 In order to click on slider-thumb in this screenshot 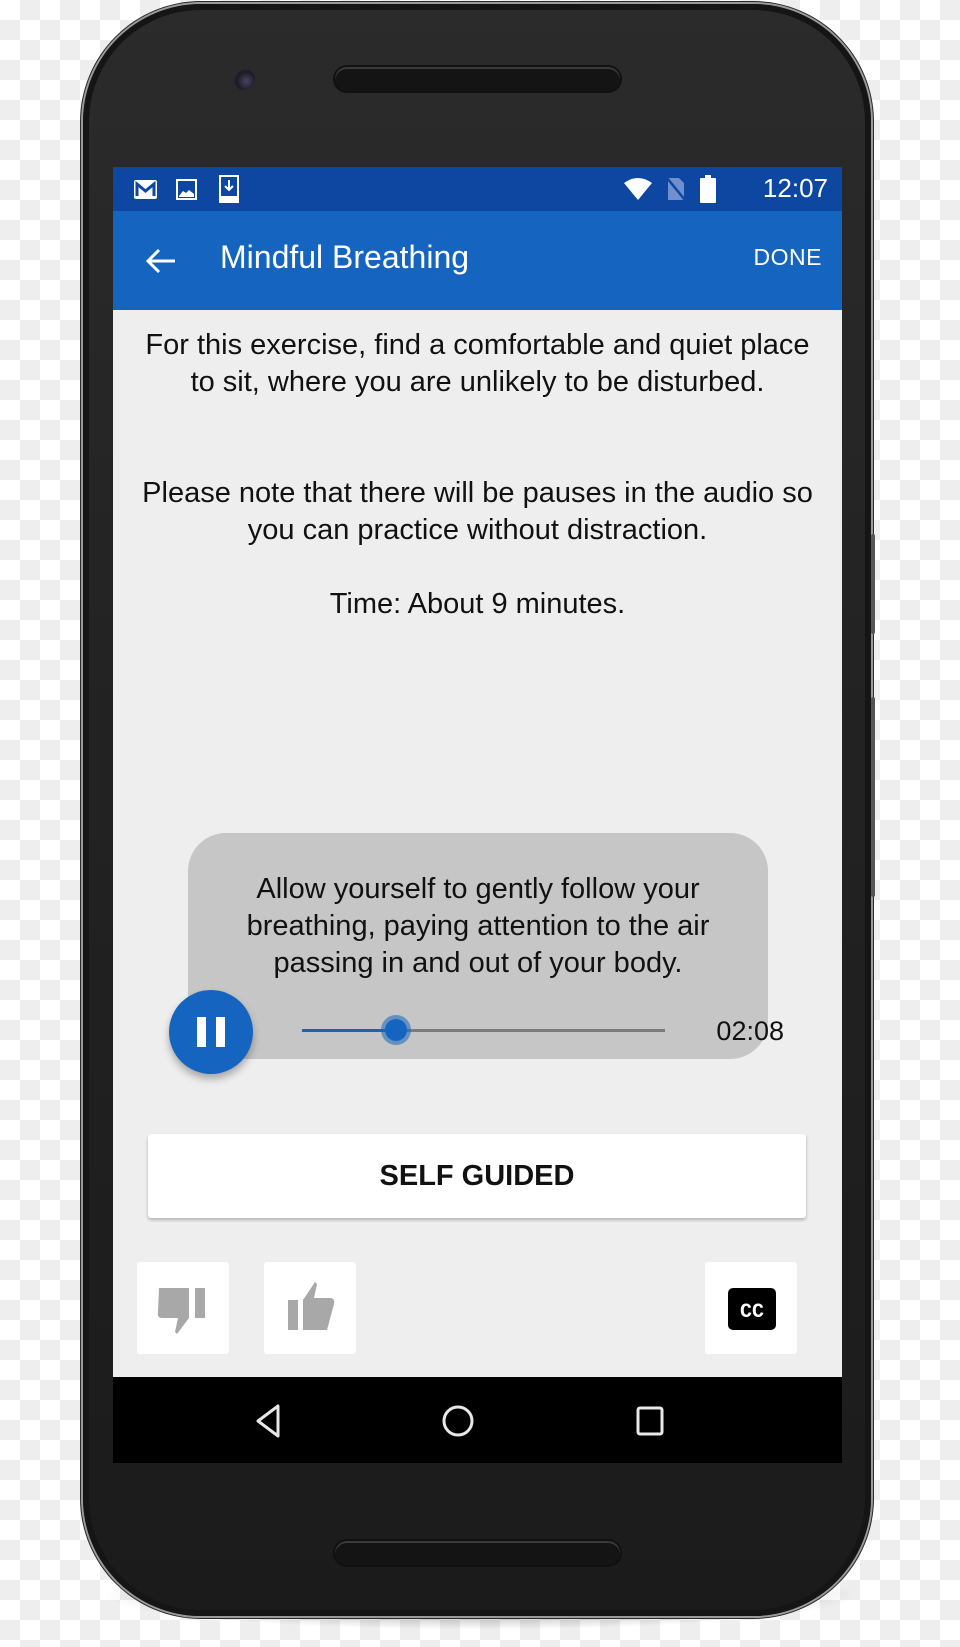, I will do `click(396, 1030)`.